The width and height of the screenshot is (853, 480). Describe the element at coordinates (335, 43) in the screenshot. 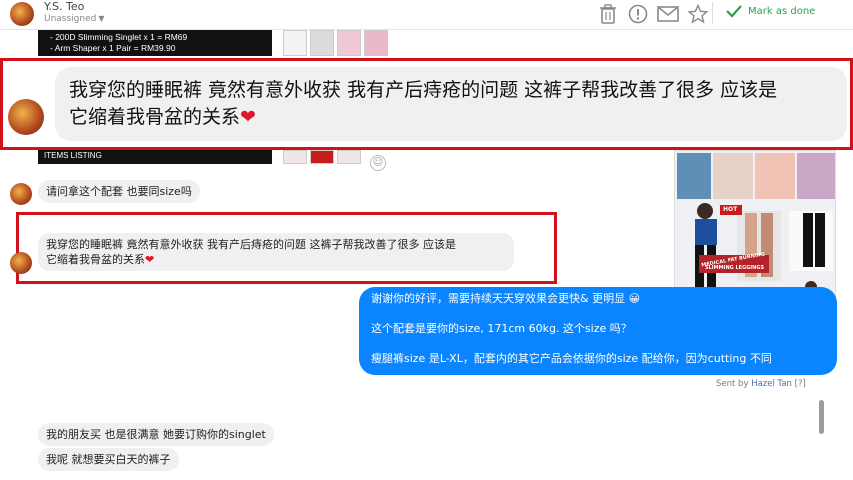

I see `ad-thumbnails` at that location.